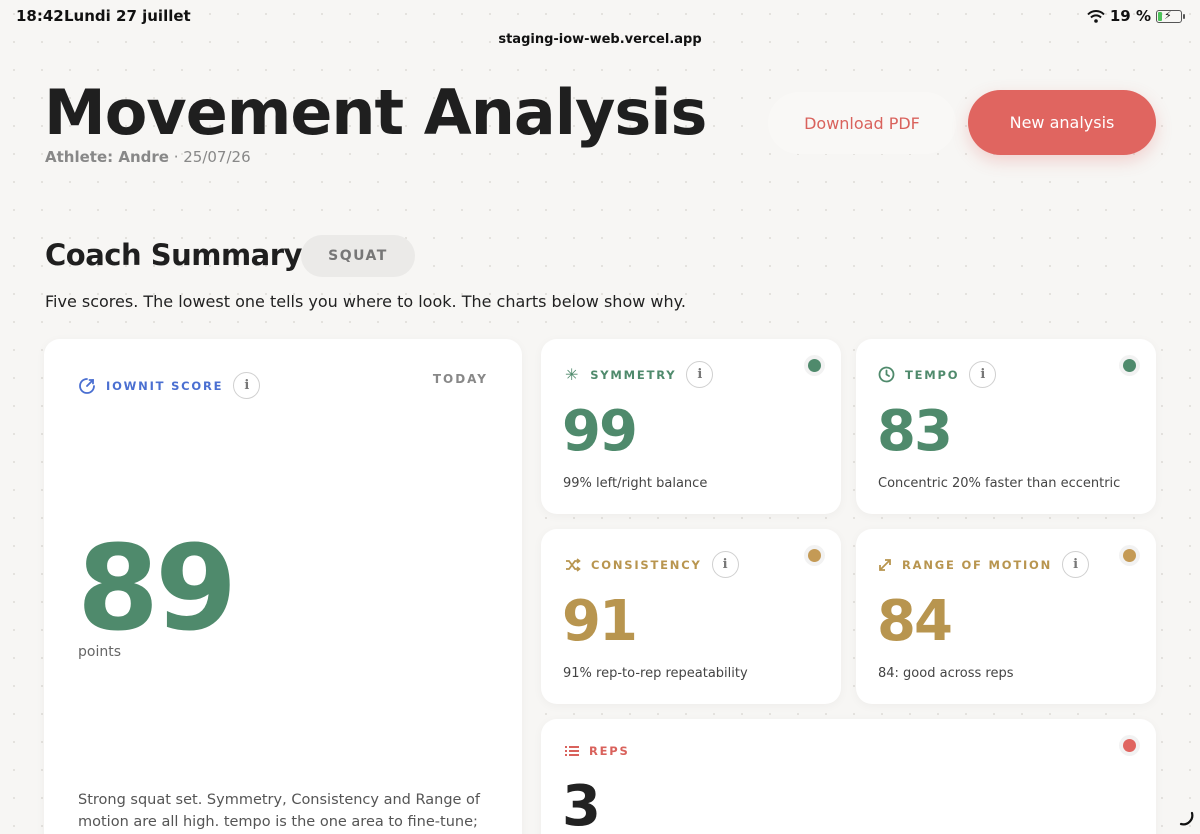  I want to click on range-of-motion-header: RANGE OF MOTION i, so click(984, 564).